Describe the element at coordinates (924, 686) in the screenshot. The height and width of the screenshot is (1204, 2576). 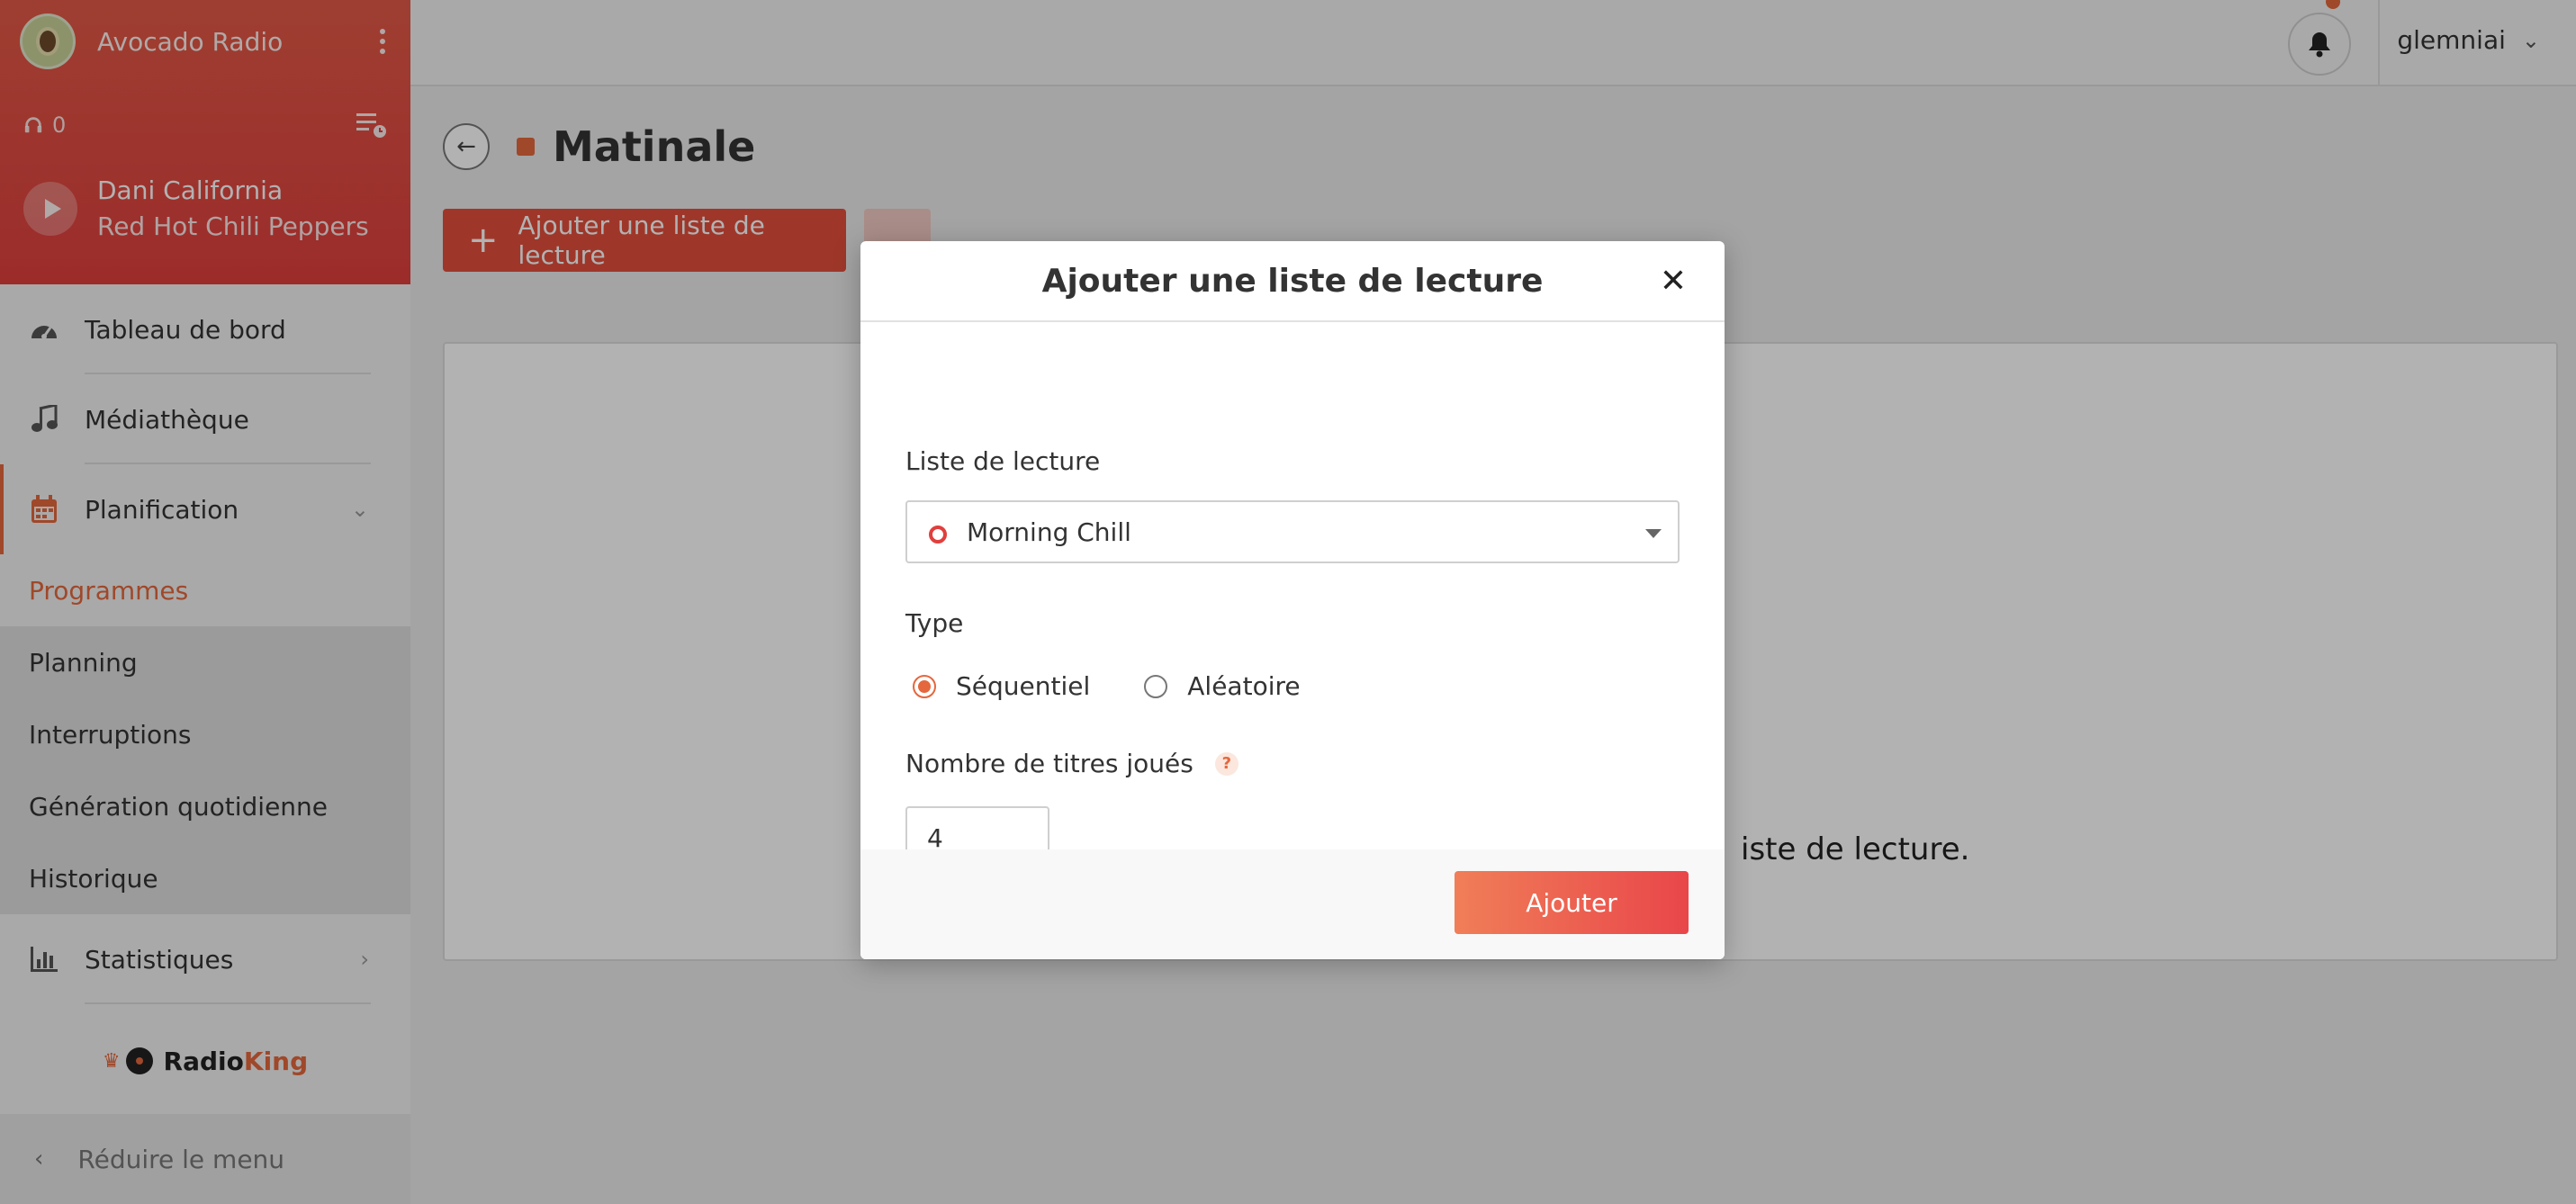
I see `radio-sequential` at that location.